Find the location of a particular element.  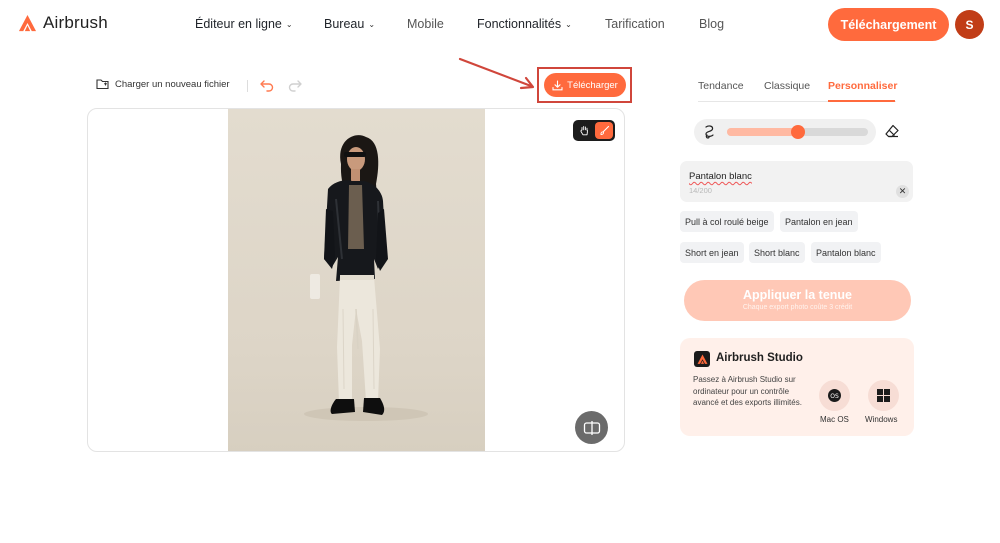

macos-label: Mac OS is located at coordinates (834, 419).